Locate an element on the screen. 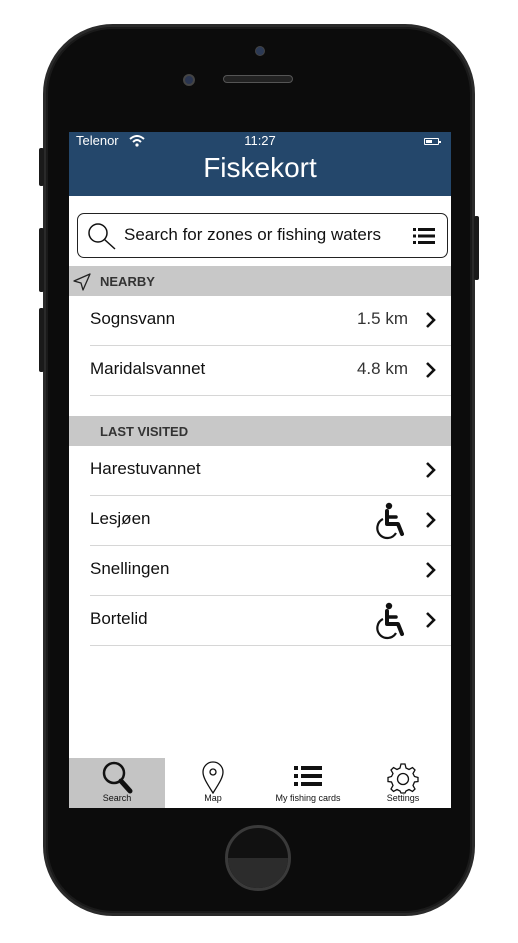 The image size is (518, 943). section-label: NEARBY is located at coordinates (127, 281).